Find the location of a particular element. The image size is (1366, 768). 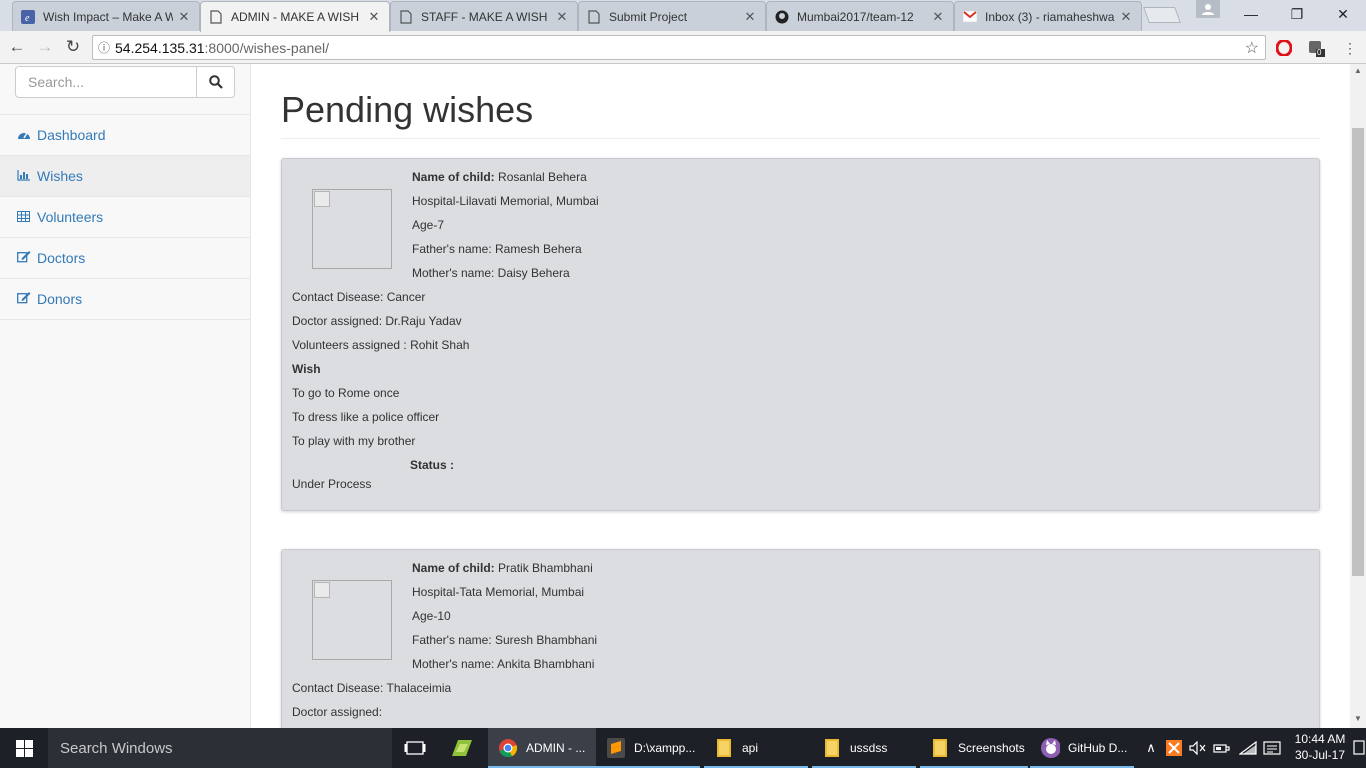

wish-item: To go to Rome once is located at coordinates (346, 393).